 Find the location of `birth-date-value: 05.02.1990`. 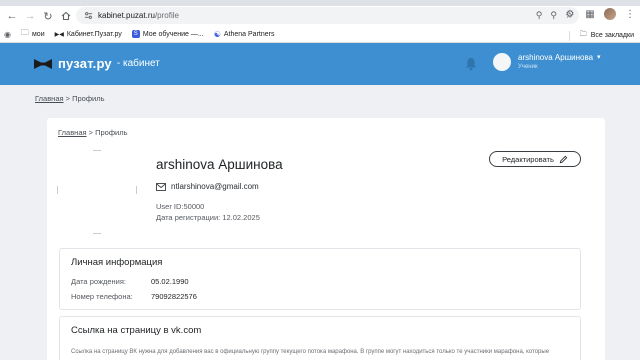

birth-date-value: 05.02.1990 is located at coordinates (170, 281).